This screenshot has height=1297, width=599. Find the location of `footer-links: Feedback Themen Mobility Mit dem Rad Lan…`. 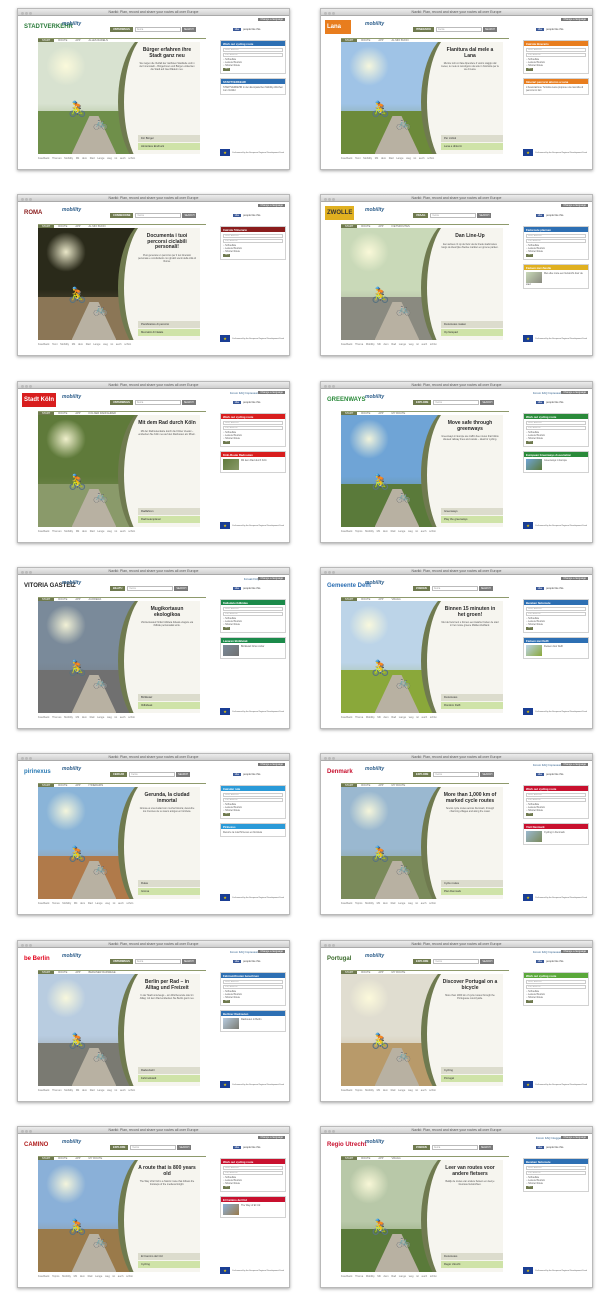

footer-links: Feedback Themen Mobility Mit dem Rad Lan… is located at coordinates (86, 1090).